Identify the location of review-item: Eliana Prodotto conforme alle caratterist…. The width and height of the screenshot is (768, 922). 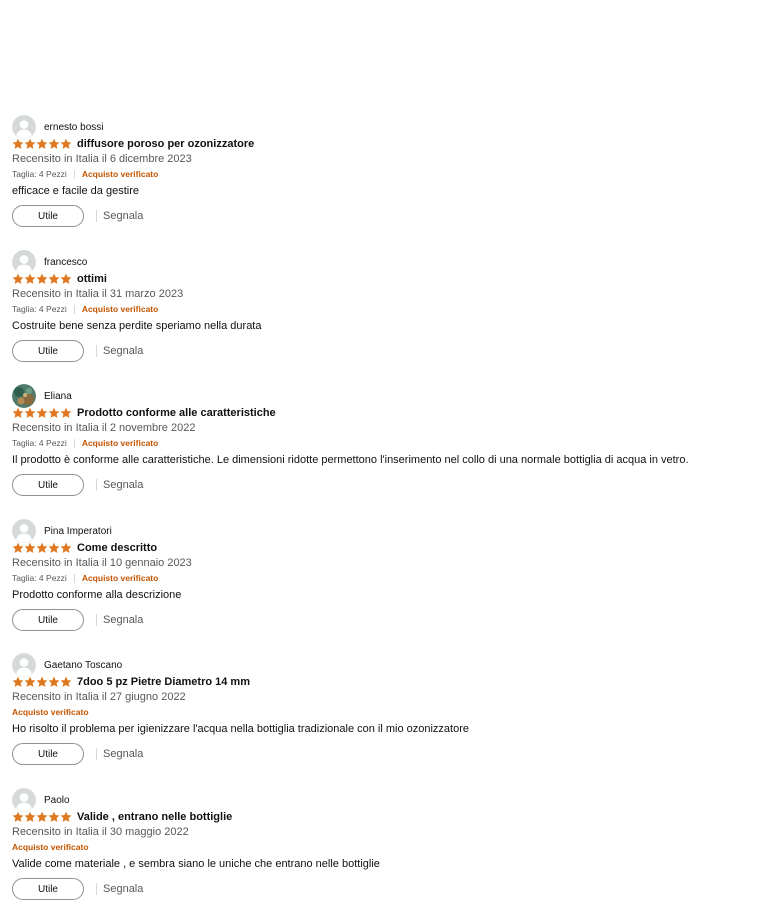
(382, 451).